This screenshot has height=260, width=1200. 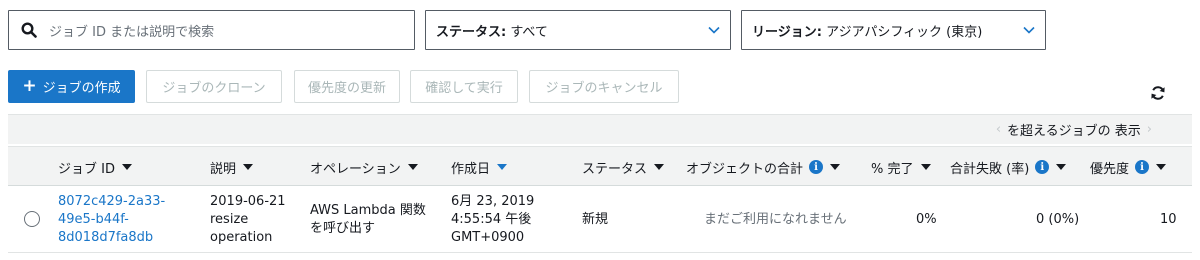 I want to click on row-select-radio, so click(x=32, y=219).